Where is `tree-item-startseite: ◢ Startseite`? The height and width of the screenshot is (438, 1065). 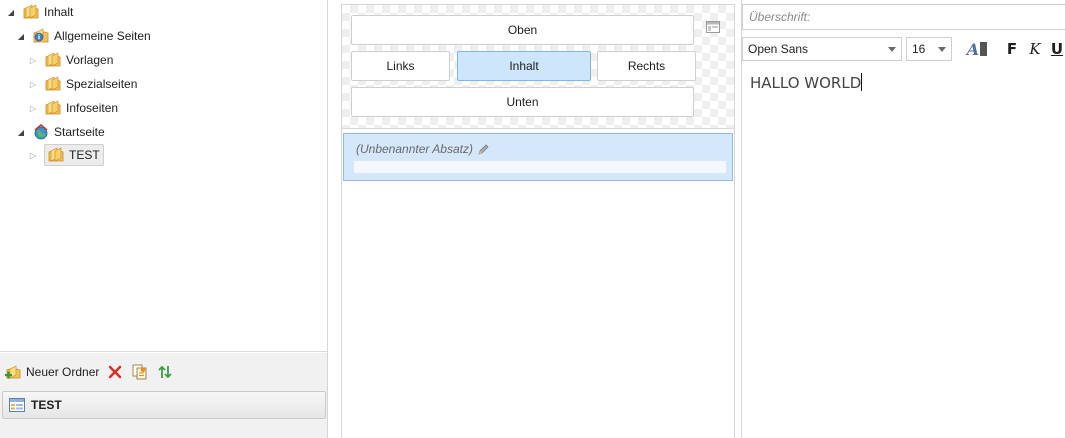
tree-item-startseite: ◢ Startseite is located at coordinates (60, 132).